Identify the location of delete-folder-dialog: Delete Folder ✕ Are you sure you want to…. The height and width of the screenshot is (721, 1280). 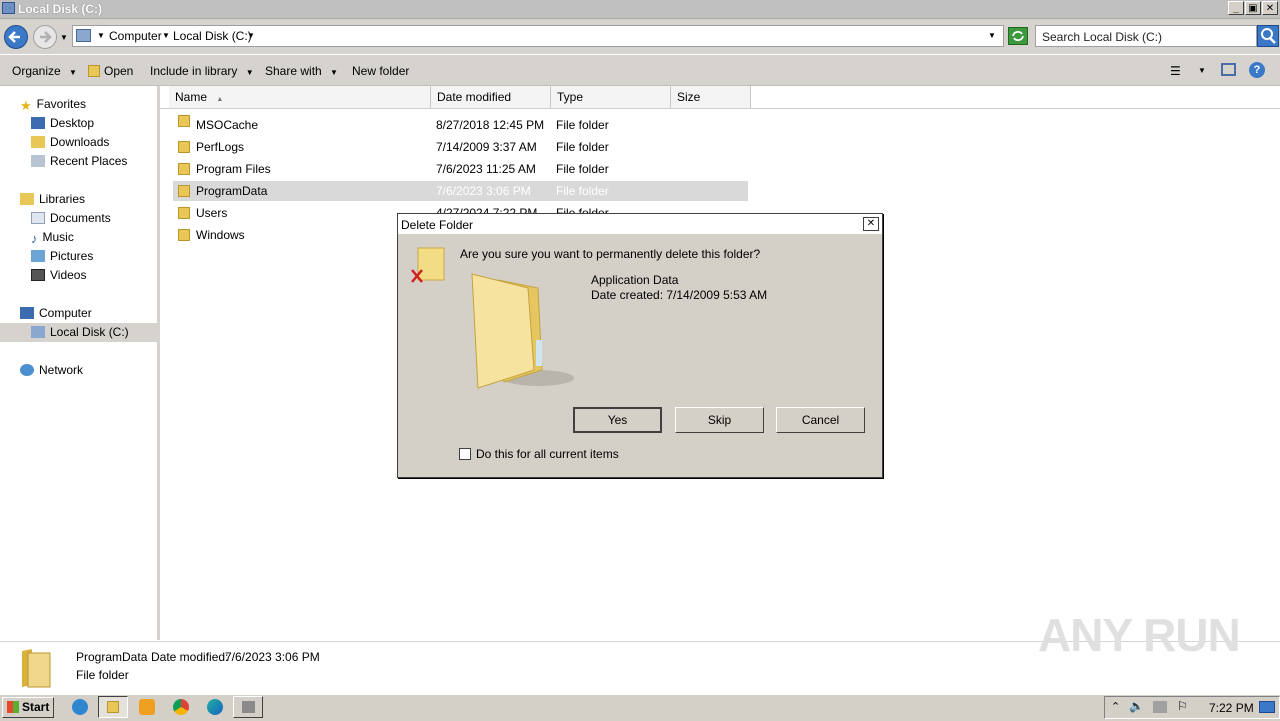
(640, 345).